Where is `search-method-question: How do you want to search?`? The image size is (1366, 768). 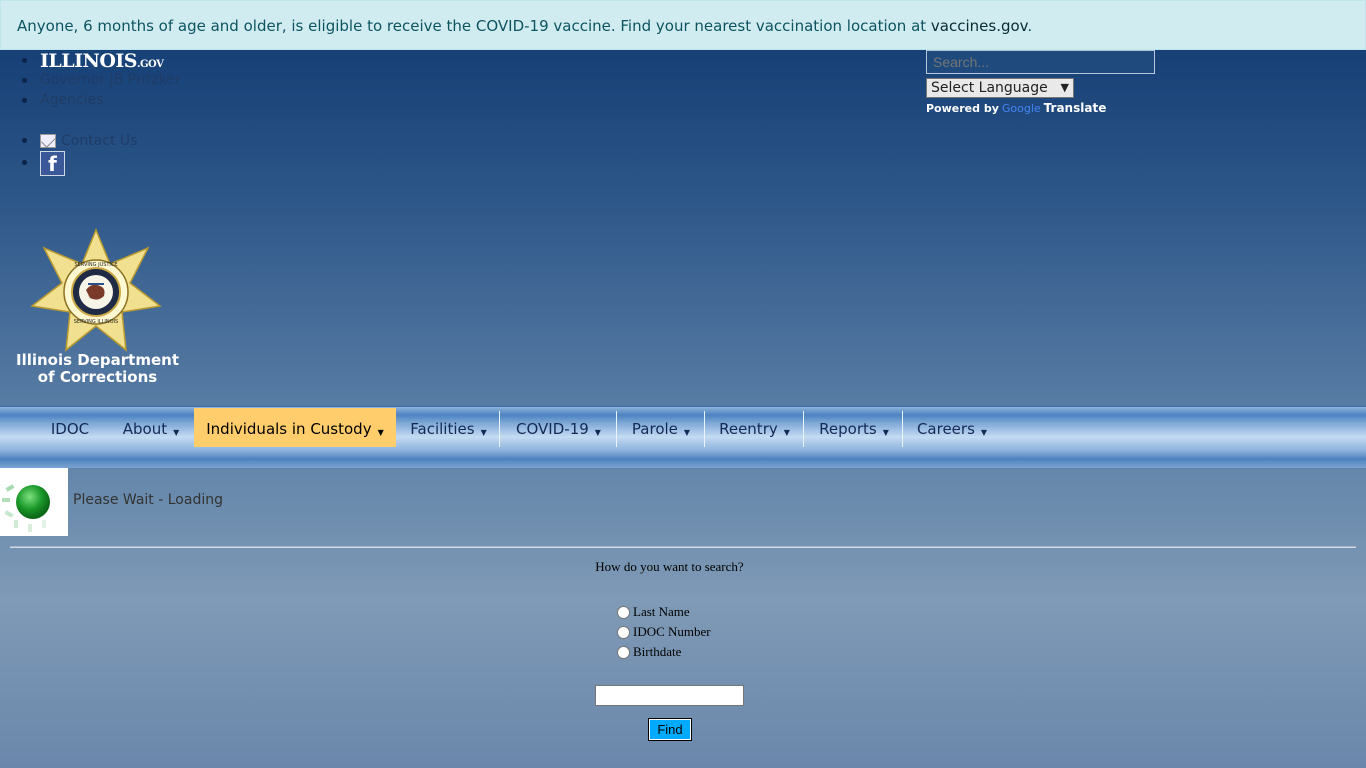
search-method-question: How do you want to search? is located at coordinates (669, 566).